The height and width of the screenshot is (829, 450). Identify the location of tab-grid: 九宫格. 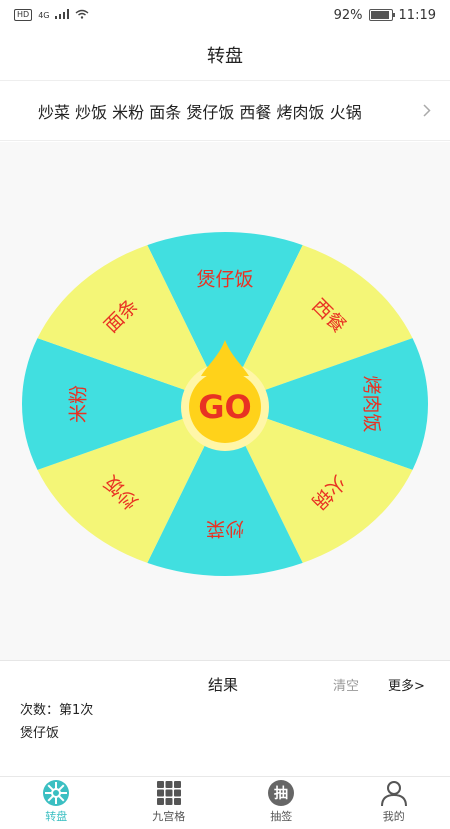
(169, 803).